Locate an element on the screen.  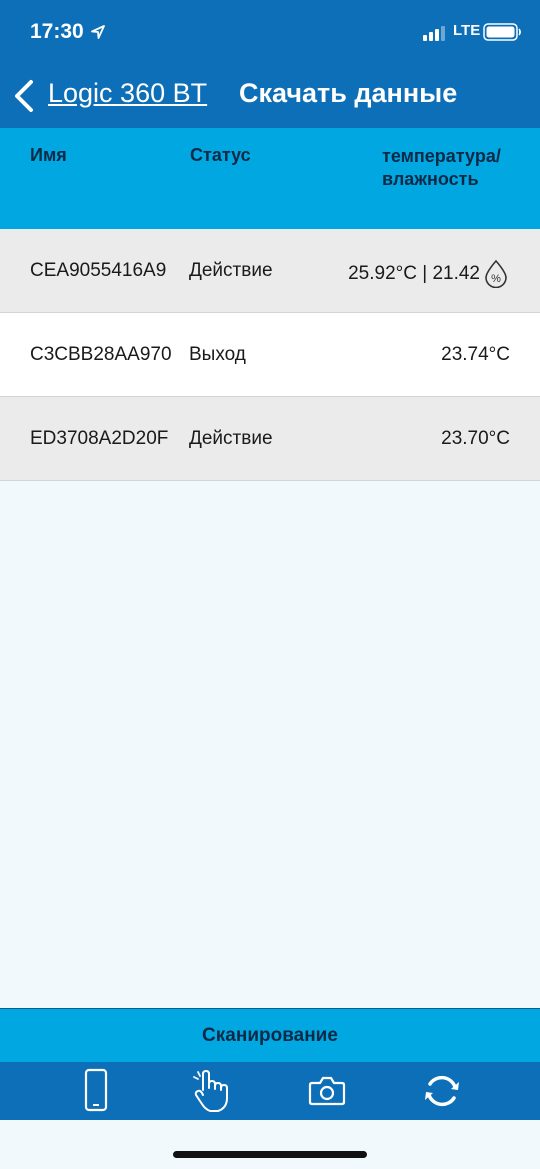
phone-icon is located at coordinates (96, 1090).